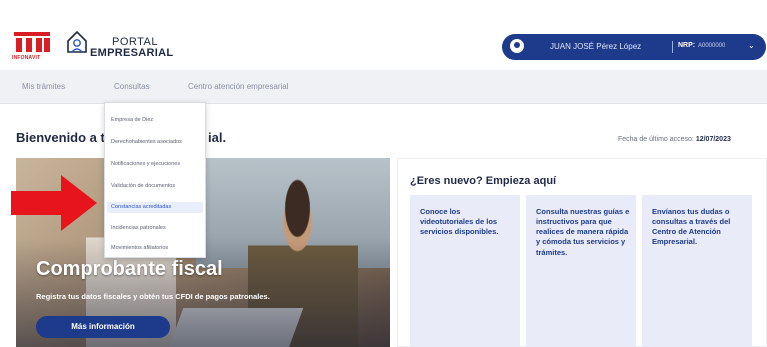 The width and height of the screenshot is (767, 347). What do you see at coordinates (132, 86) in the screenshot?
I see `nav-item-consultas: Consultas` at bounding box center [132, 86].